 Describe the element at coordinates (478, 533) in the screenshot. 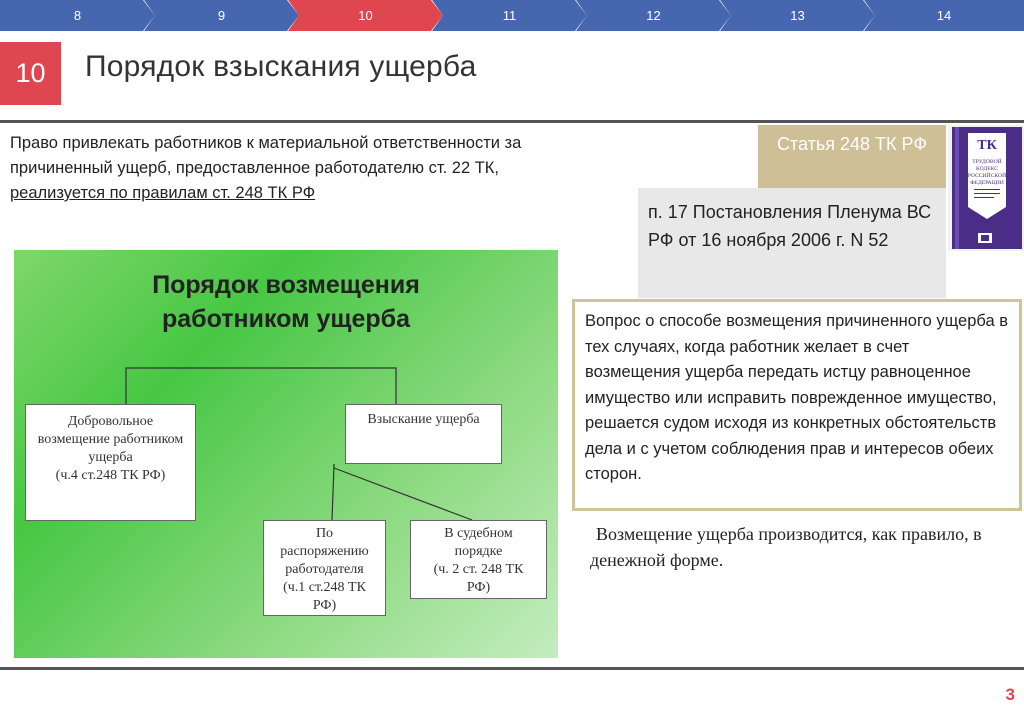

I see `court-line-1: В судебном` at that location.